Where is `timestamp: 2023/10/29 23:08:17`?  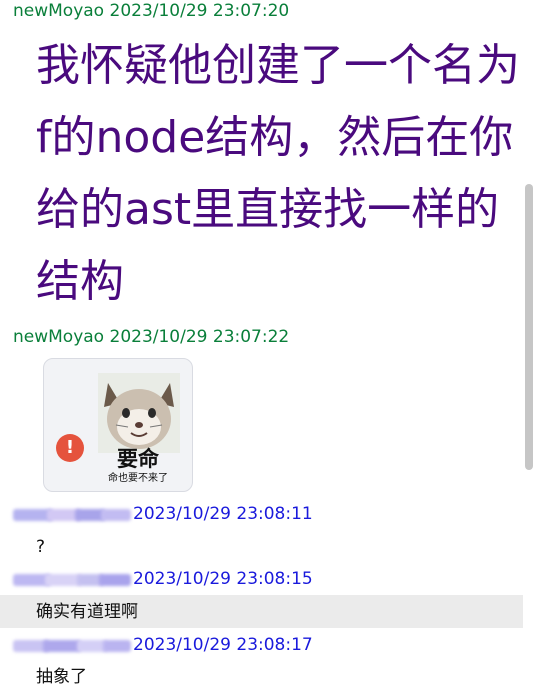 timestamp: 2023/10/29 23:08:17 is located at coordinates (223, 645).